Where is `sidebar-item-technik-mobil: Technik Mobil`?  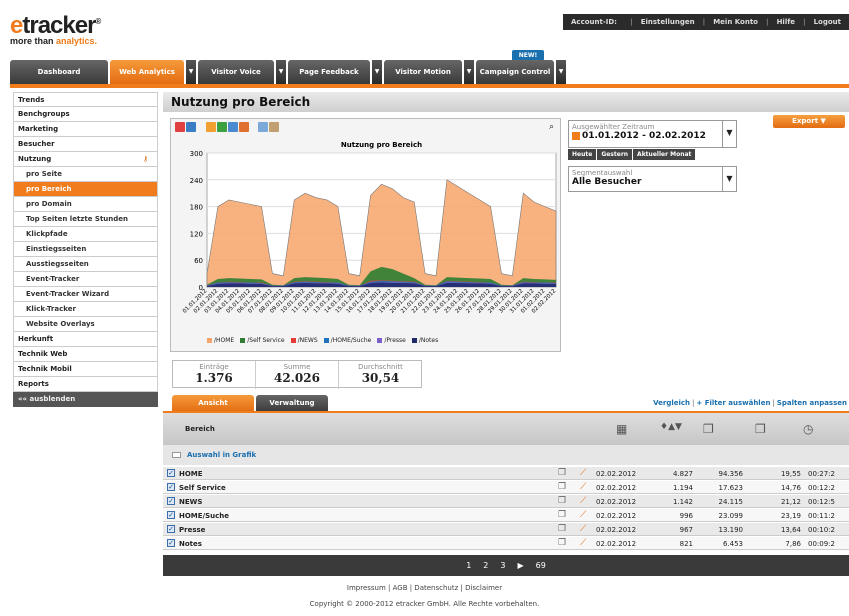 sidebar-item-technik-mobil: Technik Mobil is located at coordinates (85, 369).